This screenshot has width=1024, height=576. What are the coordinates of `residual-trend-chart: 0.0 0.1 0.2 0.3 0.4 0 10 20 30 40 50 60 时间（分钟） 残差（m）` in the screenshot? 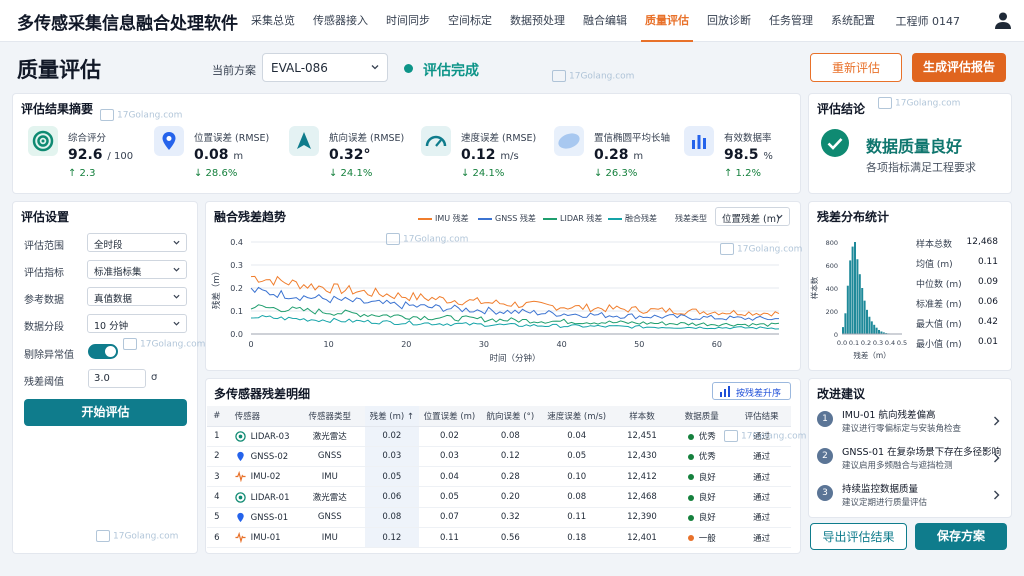 It's located at (495, 301).